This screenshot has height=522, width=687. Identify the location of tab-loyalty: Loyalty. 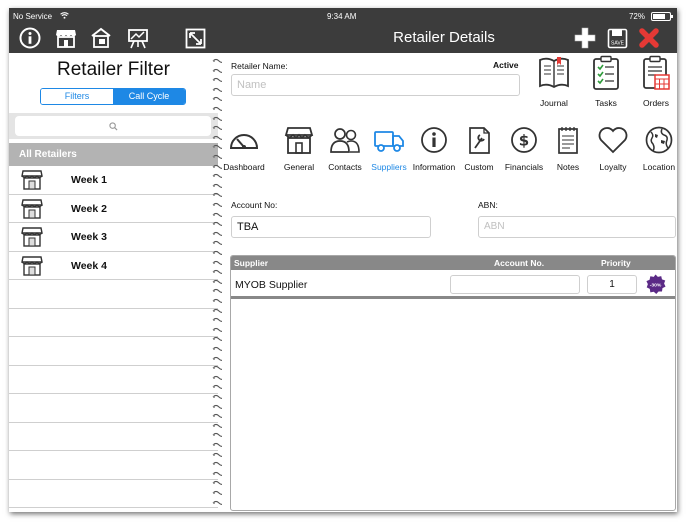
(613, 149).